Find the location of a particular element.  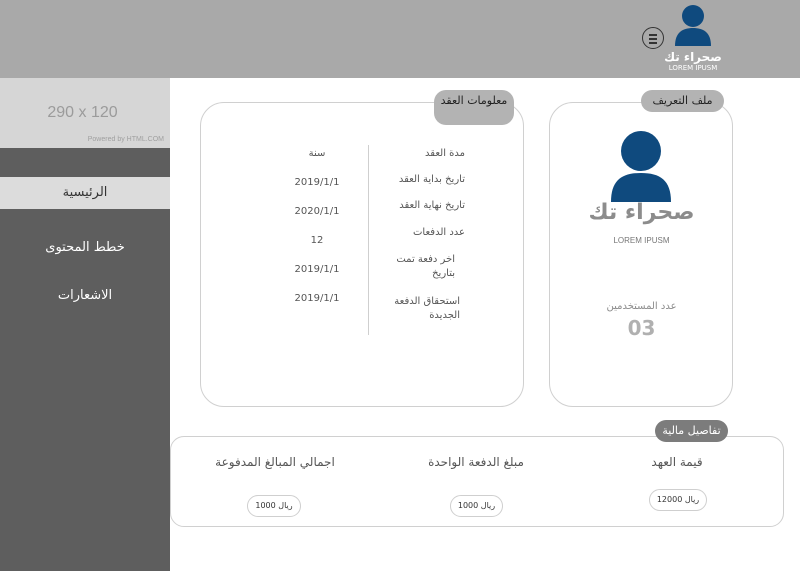

header-user-name: صحراء تك is located at coordinates (693, 57).